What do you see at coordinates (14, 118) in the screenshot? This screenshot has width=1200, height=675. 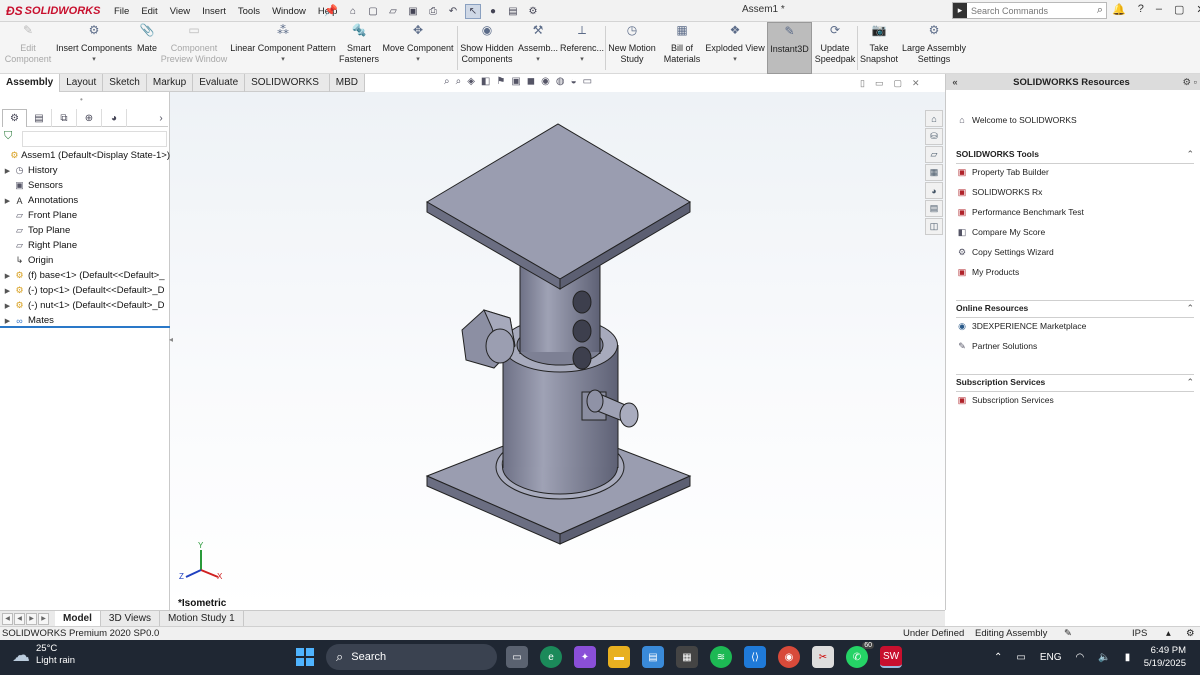 I see `feature-tree-tab-icon: ⚙` at bounding box center [14, 118].